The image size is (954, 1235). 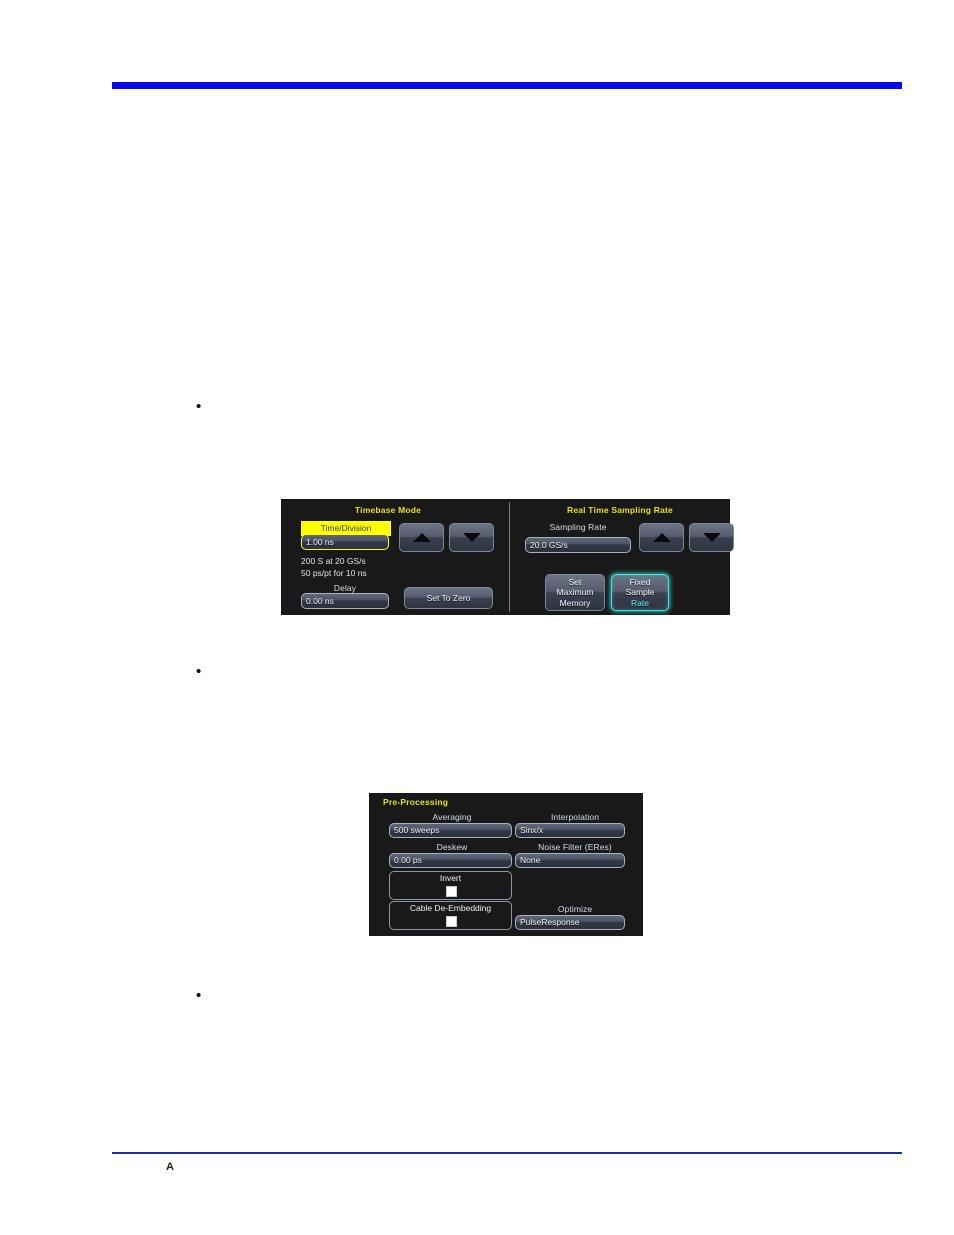 I want to click on set-to-zero-button: Set To Zero, so click(x=448, y=598).